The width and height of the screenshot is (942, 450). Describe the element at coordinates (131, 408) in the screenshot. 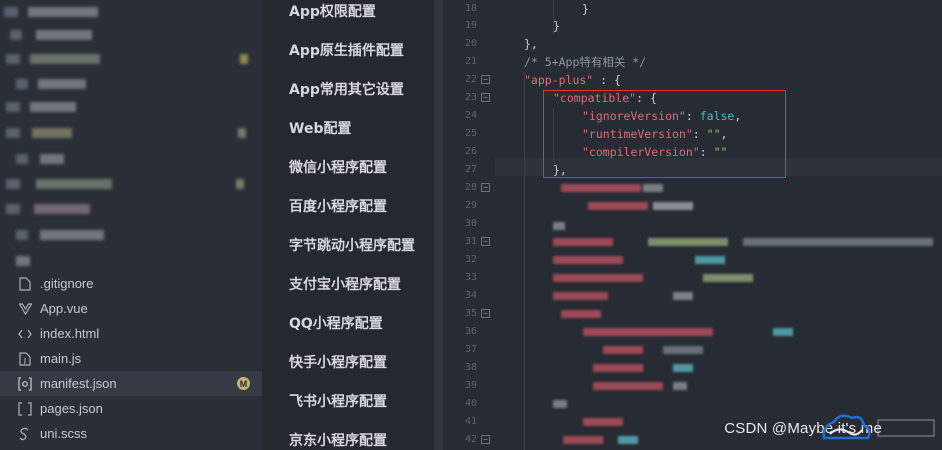

I see `file-item-pages-json: pages.json` at that location.